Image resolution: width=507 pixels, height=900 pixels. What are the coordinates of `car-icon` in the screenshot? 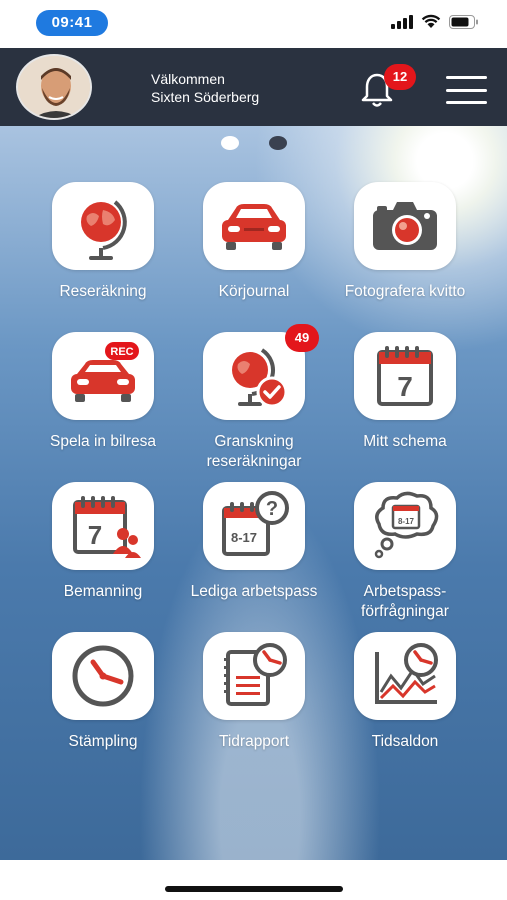 It's located at (254, 226).